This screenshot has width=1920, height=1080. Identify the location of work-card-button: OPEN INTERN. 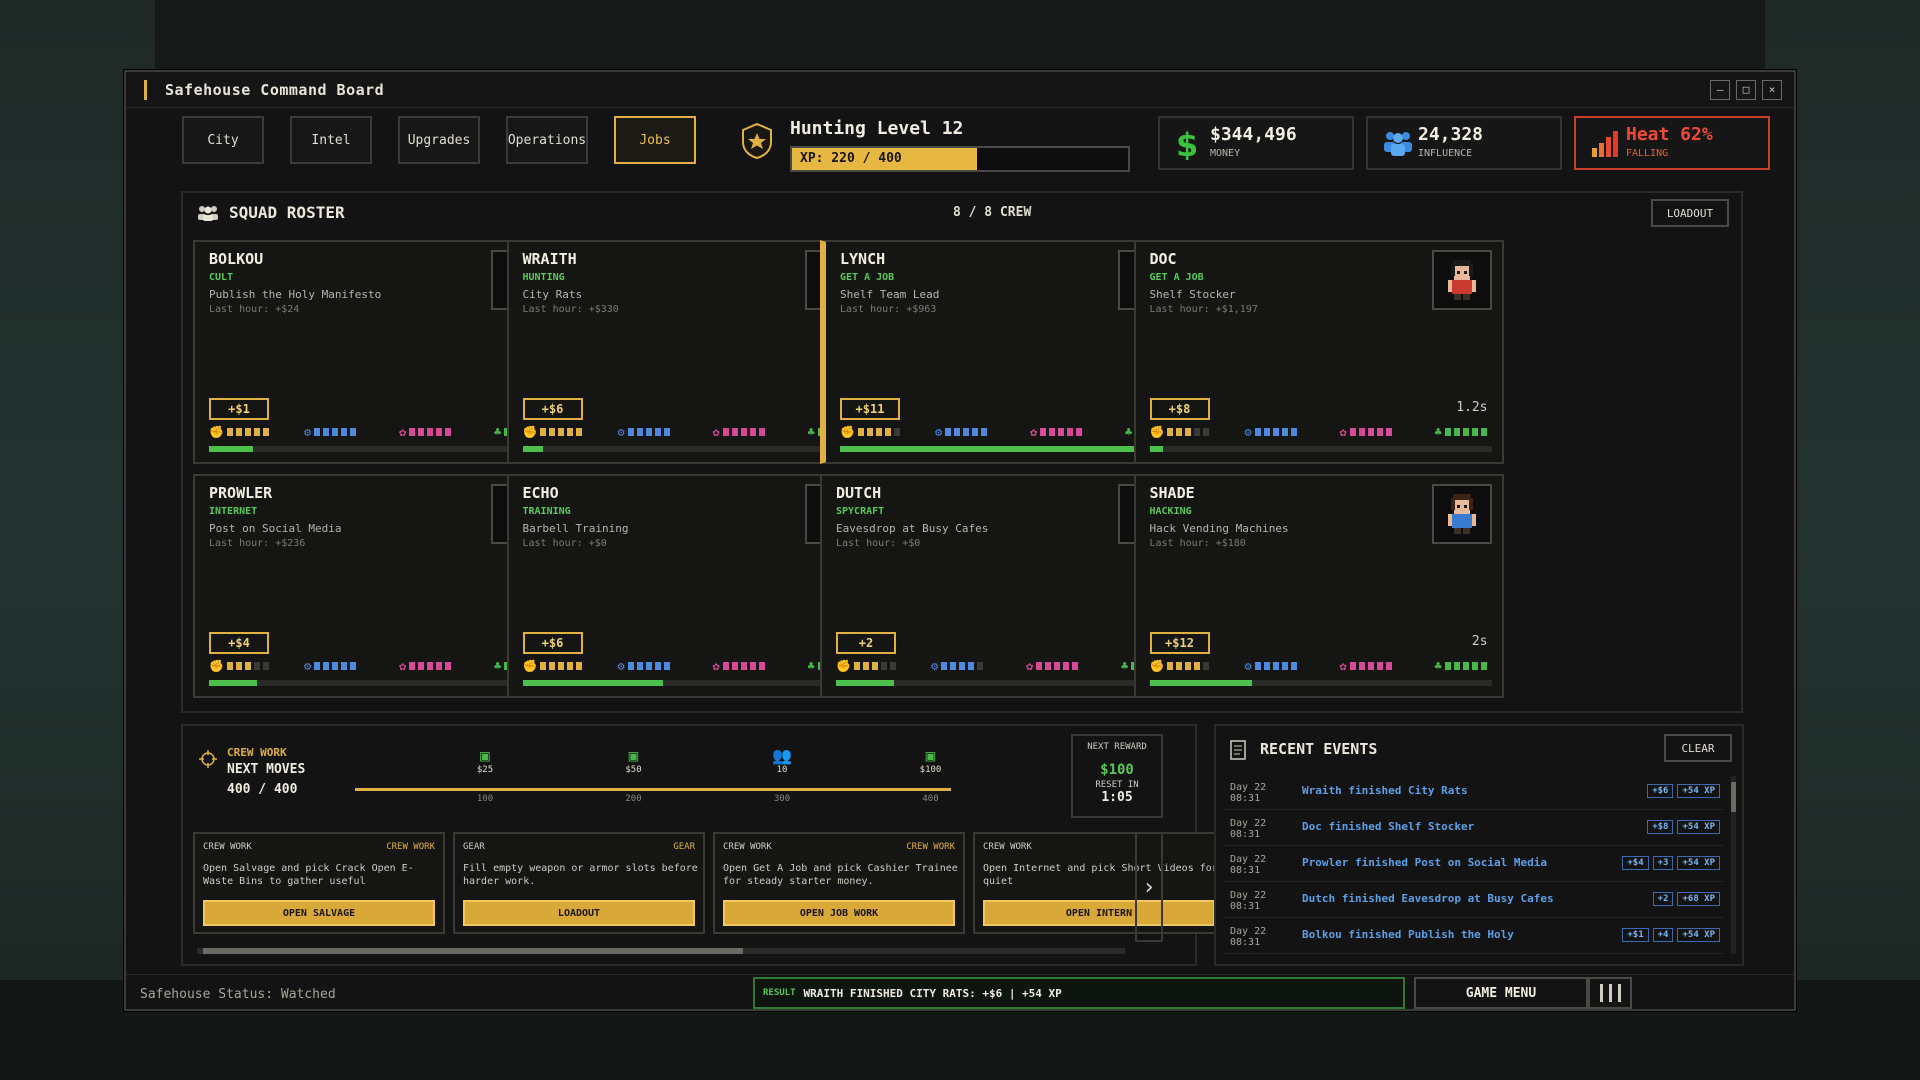
(1099, 913).